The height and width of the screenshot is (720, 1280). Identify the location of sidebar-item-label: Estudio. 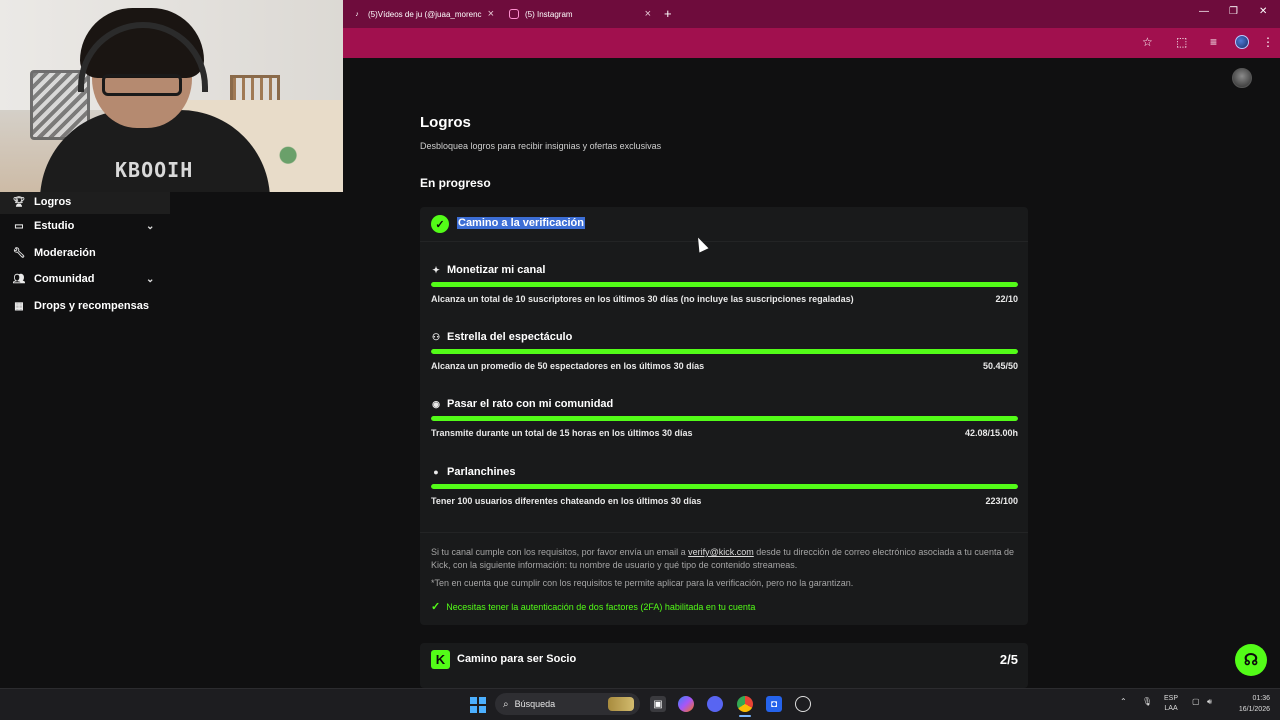
(54, 226).